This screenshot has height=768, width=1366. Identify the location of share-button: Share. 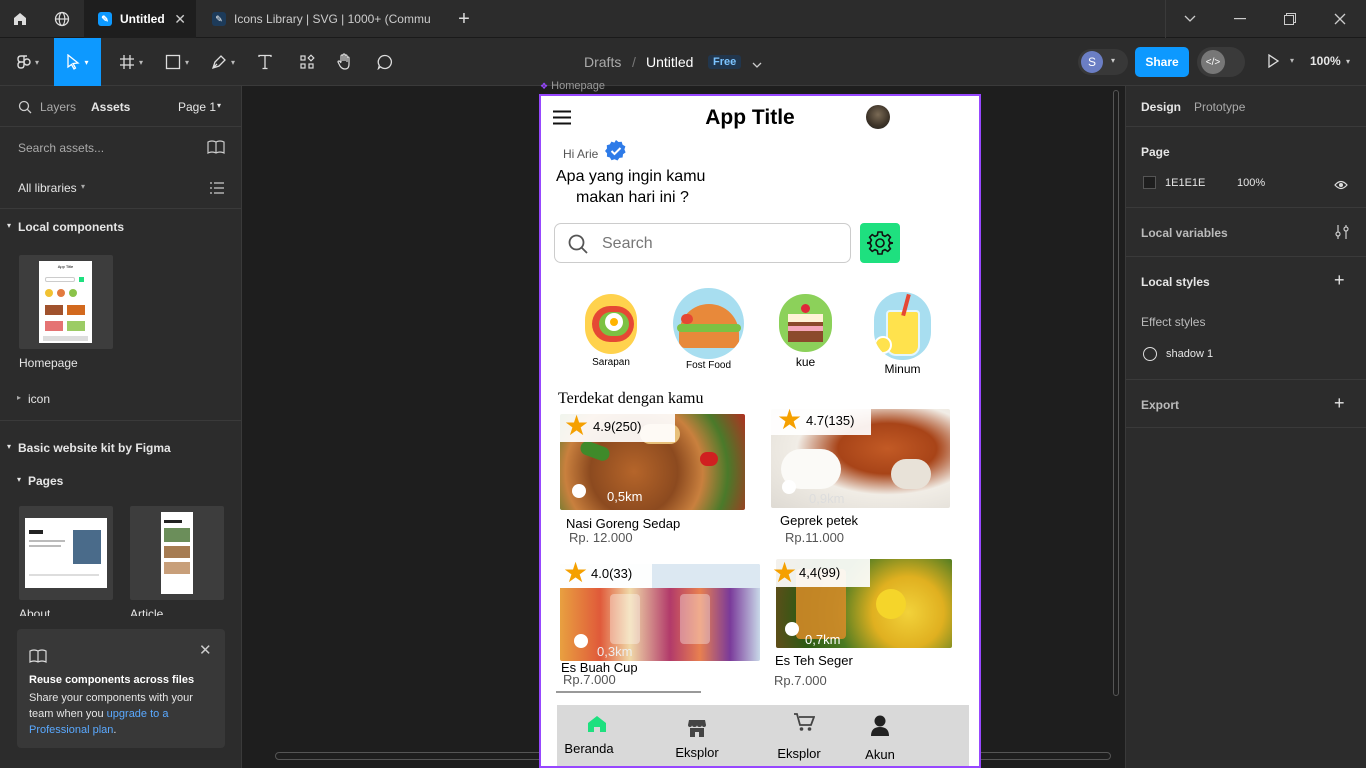
(1162, 62).